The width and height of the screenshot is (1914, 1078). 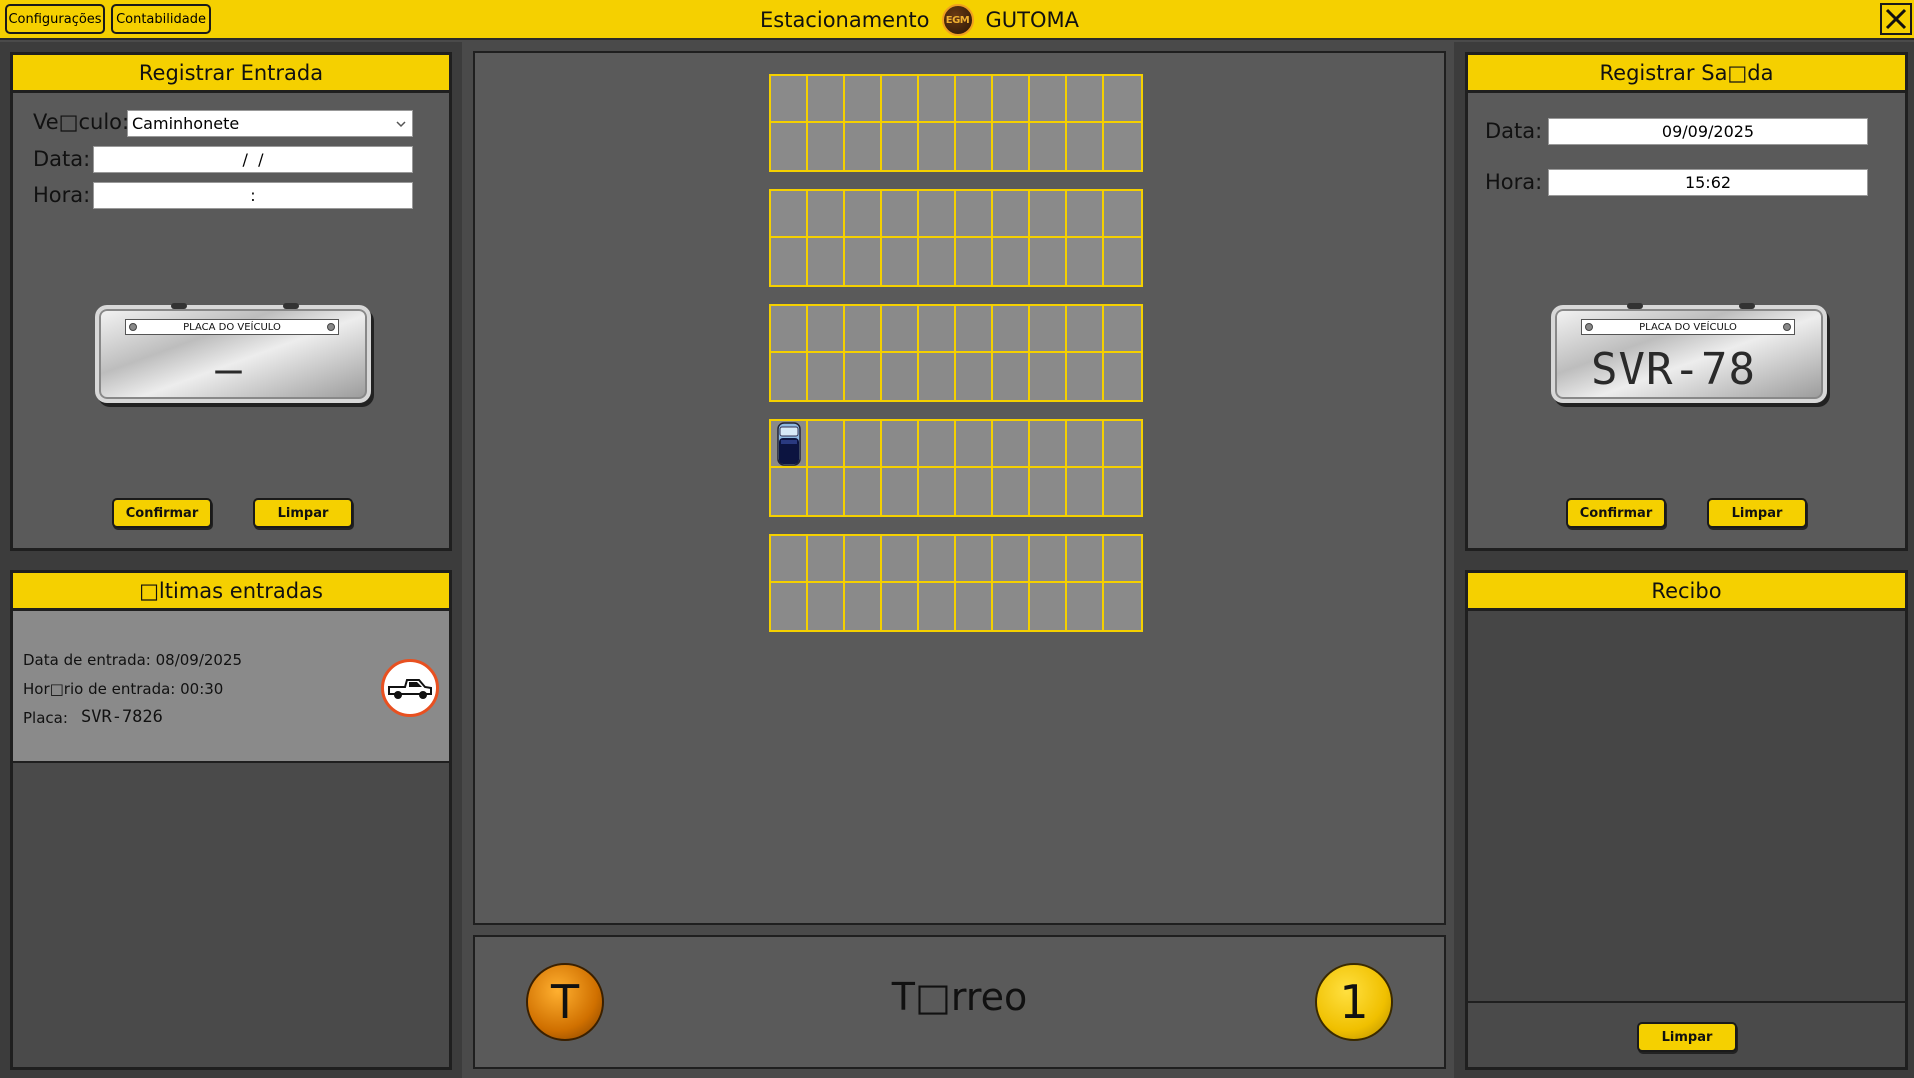 What do you see at coordinates (253, 195) in the screenshot?
I see `entry-time-input: :` at bounding box center [253, 195].